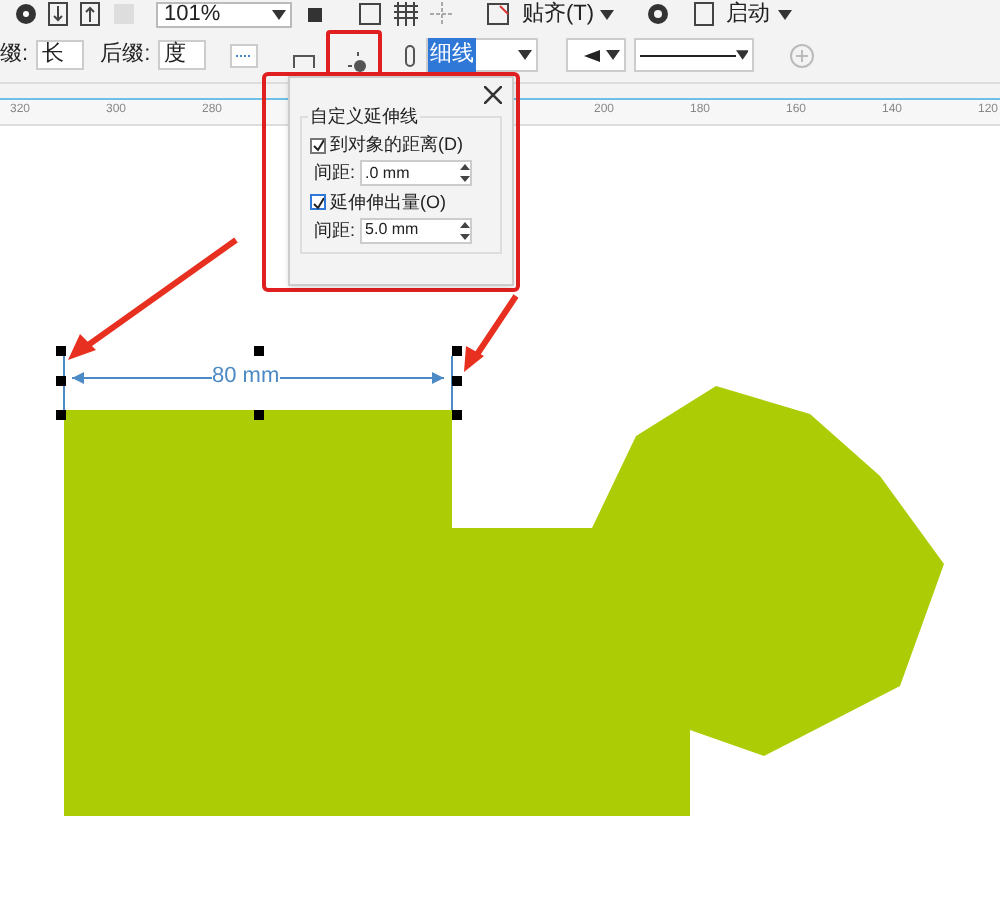 The width and height of the screenshot is (1000, 916). What do you see at coordinates (568, 14) in the screenshot?
I see `snap-button: 贴齐(T)` at bounding box center [568, 14].